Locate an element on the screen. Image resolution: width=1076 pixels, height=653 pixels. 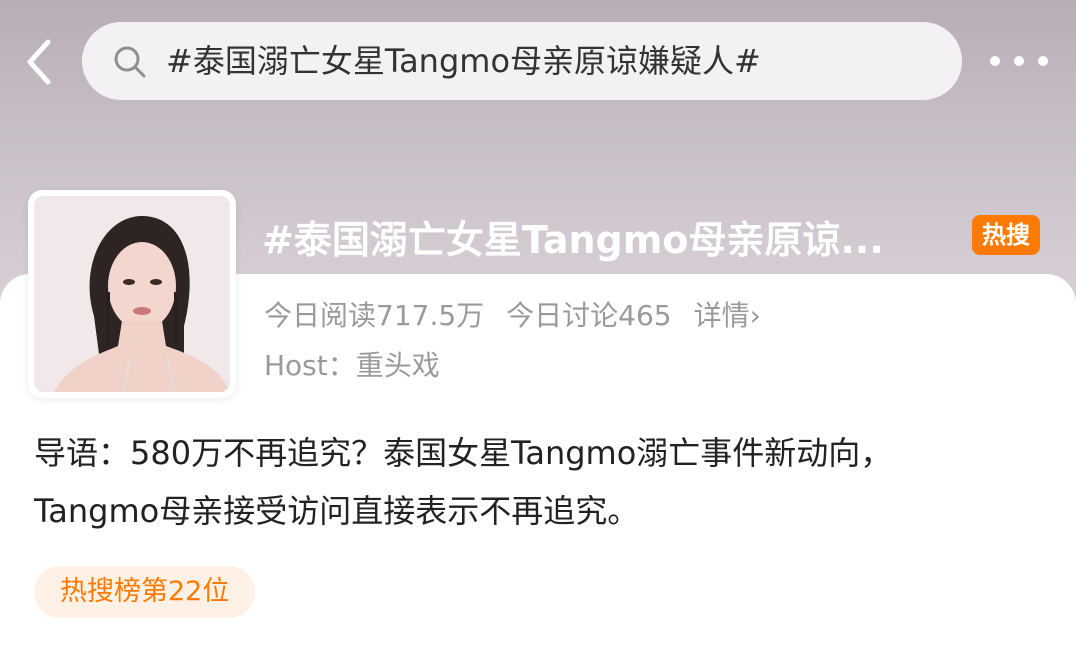
host-label: Host： is located at coordinates (310, 365).